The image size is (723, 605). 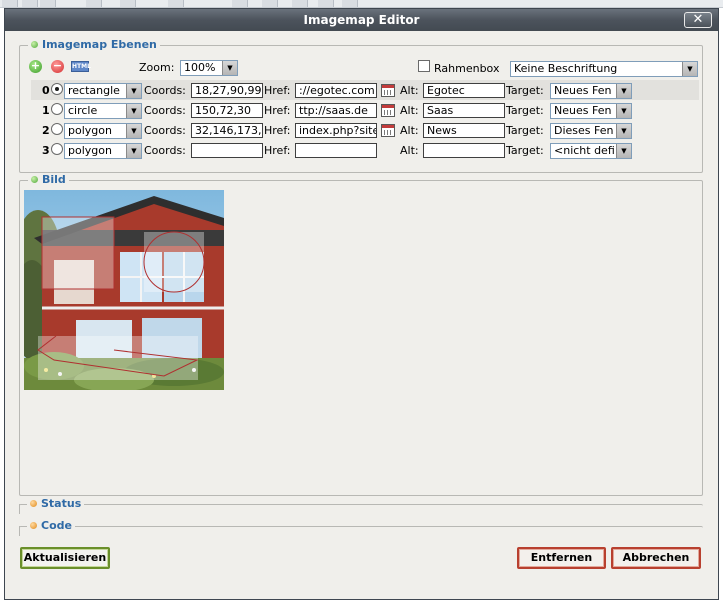 I want to click on coords-input, so click(x=227, y=150).